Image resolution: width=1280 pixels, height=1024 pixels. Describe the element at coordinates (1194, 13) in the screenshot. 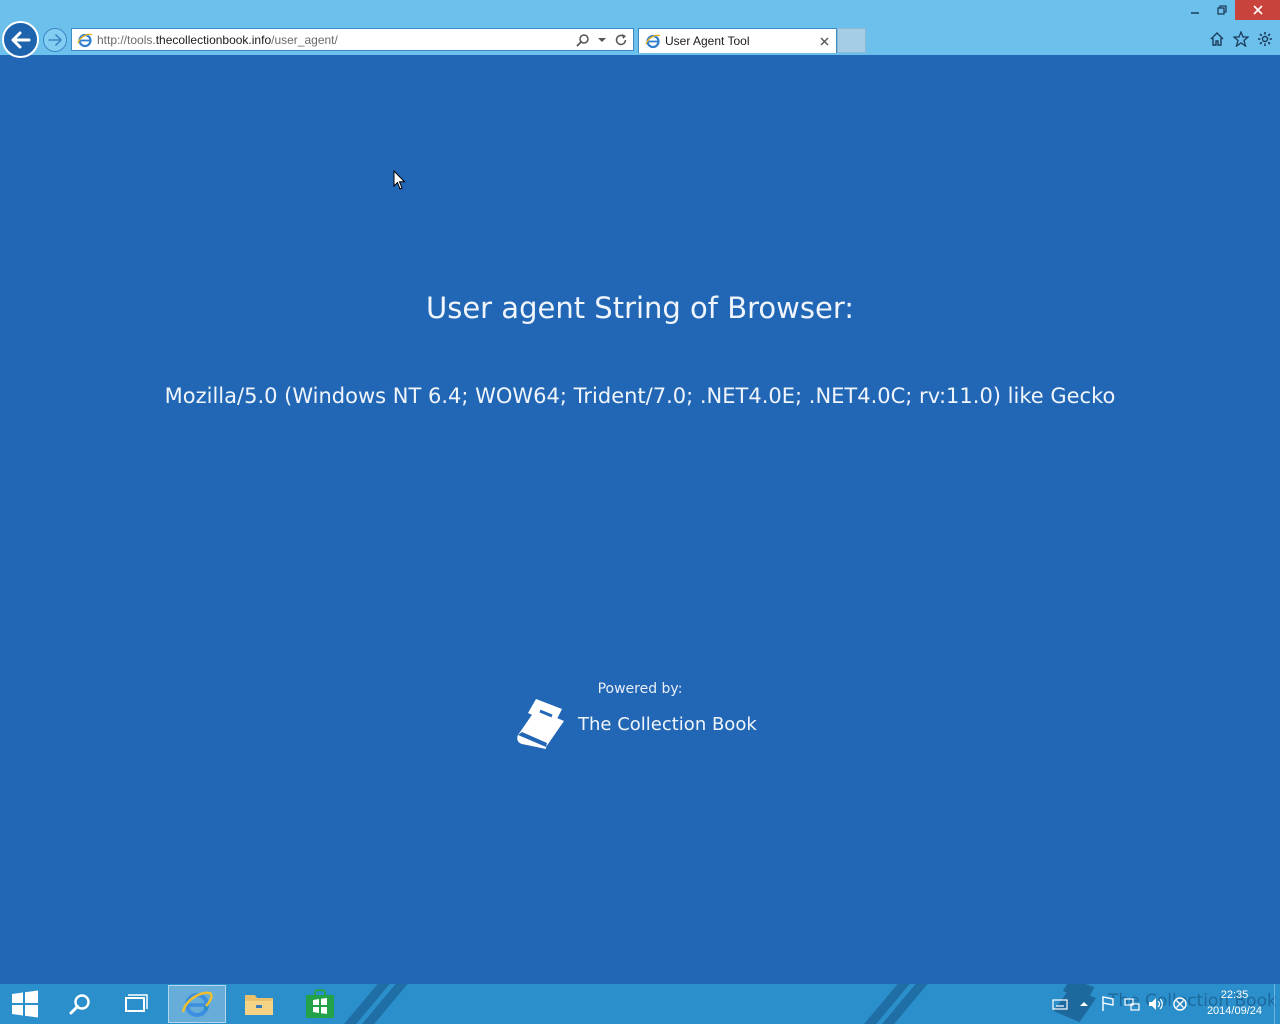

I see `minimize-icon` at that location.